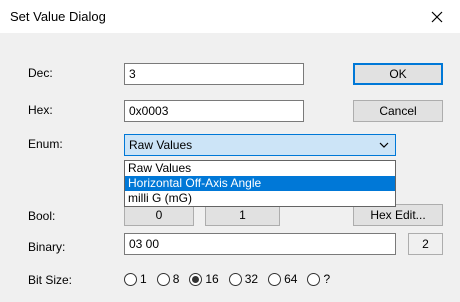  I want to click on bit-size-radio-8: 8, so click(167, 279).